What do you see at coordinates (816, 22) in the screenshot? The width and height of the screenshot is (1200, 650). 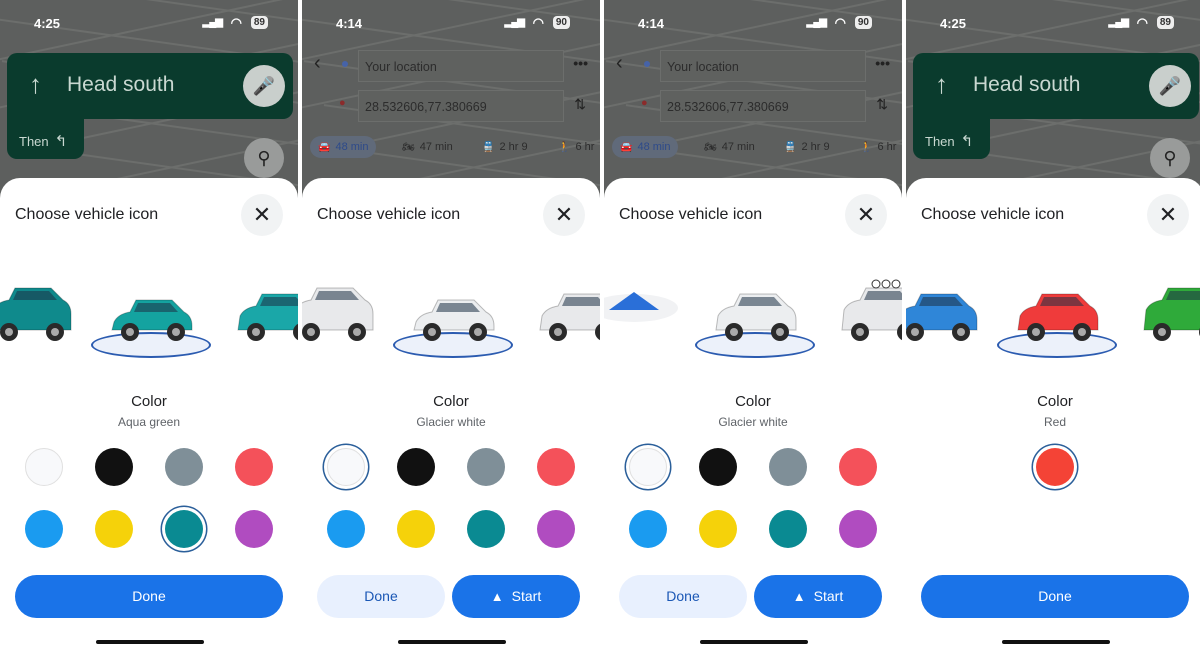 I see `signal-icon: ▂▄▆` at bounding box center [816, 22].